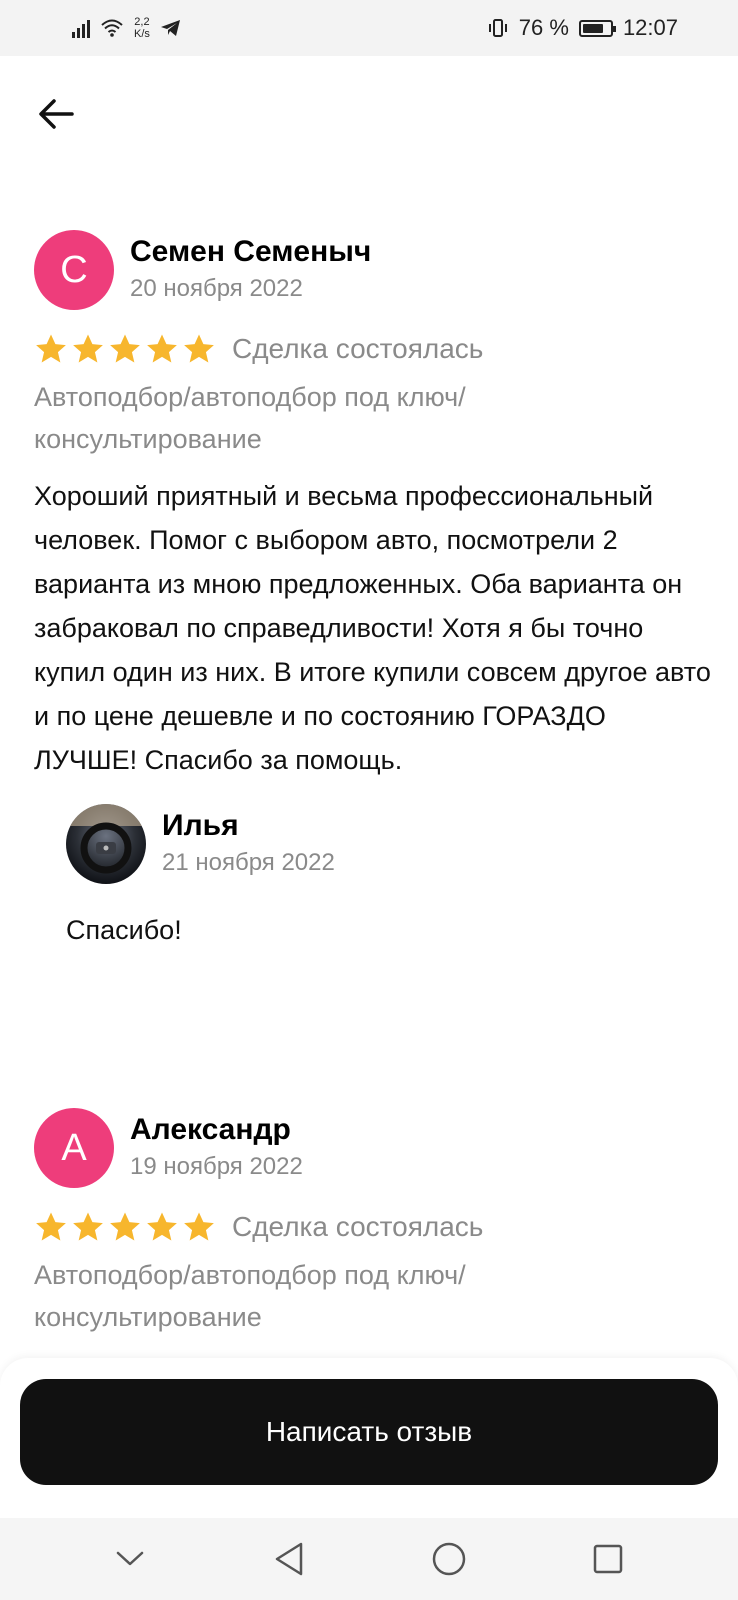 The height and width of the screenshot is (1600, 738). Describe the element at coordinates (250, 270) in the screenshot. I see `review-author-block: Семен Семеныч 20 ноября 2022` at that location.